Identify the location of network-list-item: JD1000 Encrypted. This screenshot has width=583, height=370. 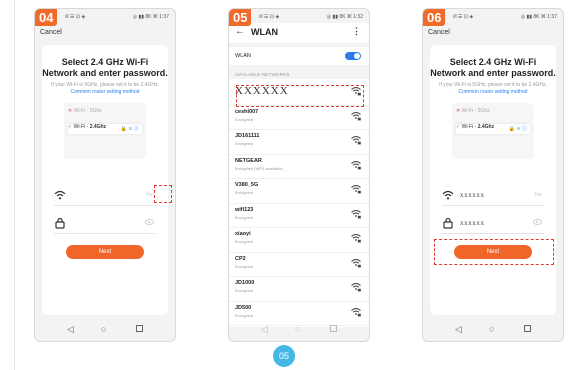
(299, 289).